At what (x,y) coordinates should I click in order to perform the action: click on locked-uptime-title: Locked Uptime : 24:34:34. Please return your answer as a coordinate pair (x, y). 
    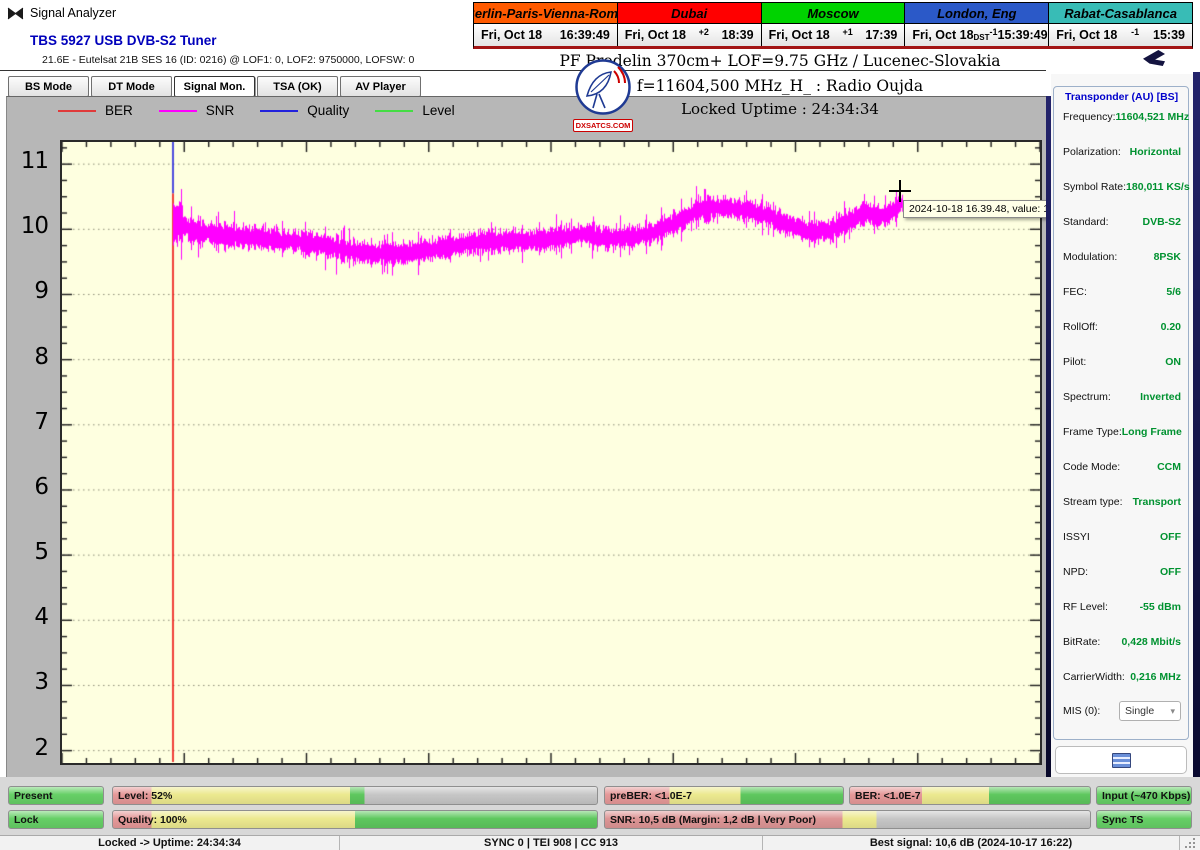
    Looking at the image, I should click on (780, 109).